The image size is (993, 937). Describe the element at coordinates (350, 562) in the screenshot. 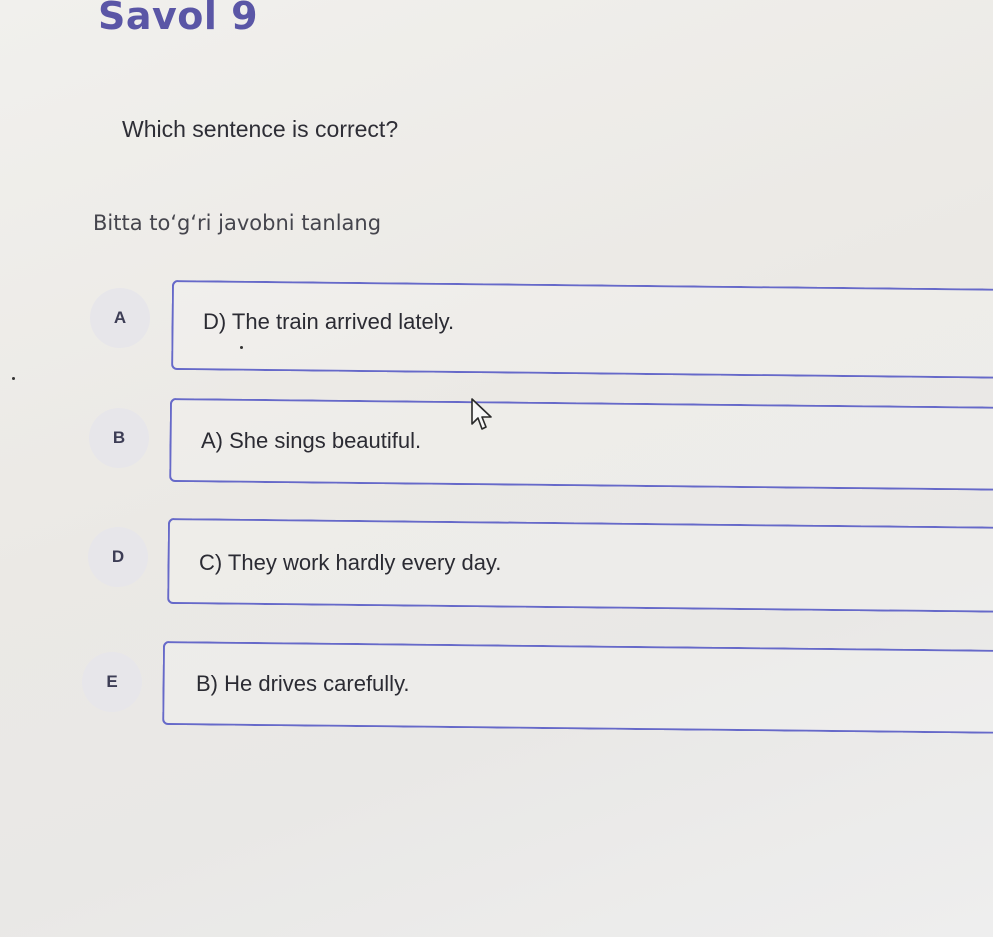

I see `option-text: C) They work hardly every day.` at that location.